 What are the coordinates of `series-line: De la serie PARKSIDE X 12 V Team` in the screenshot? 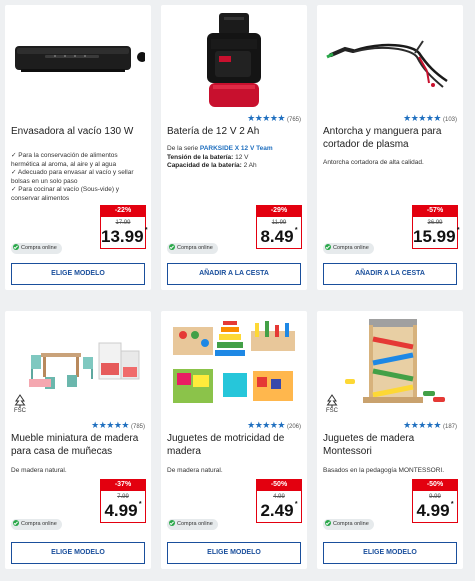 It's located at (220, 148).